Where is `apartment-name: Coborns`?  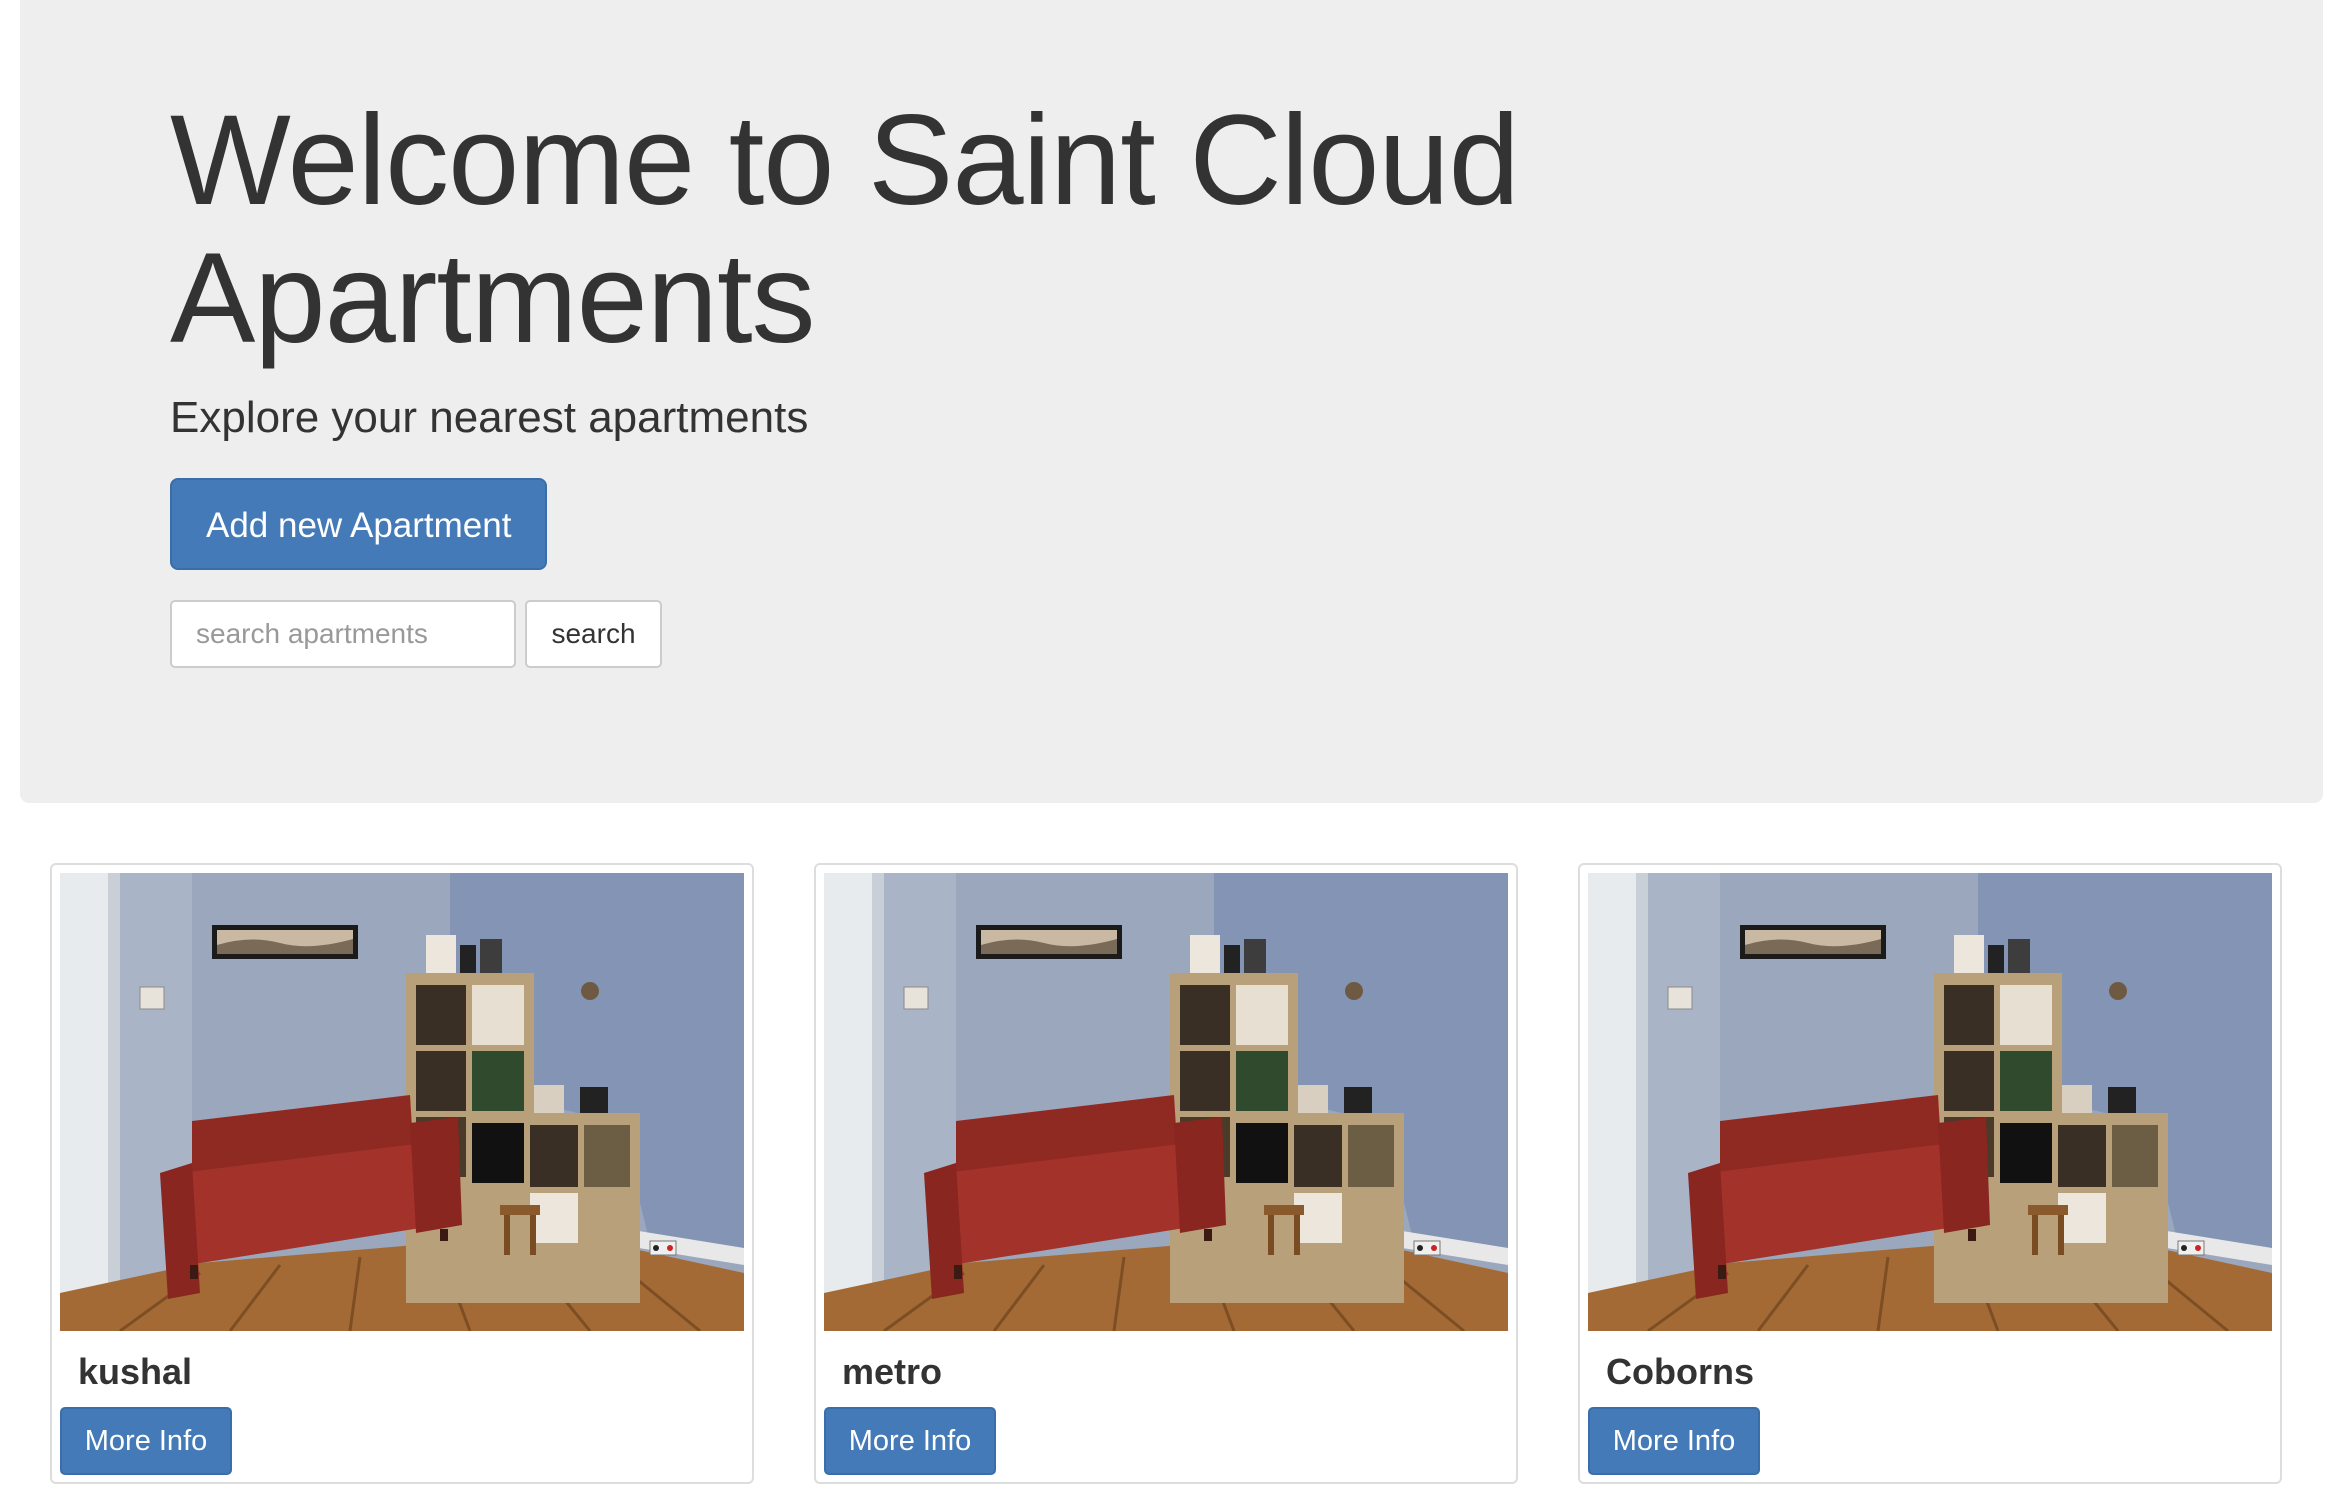
apartment-name: Coborns is located at coordinates (1680, 1371).